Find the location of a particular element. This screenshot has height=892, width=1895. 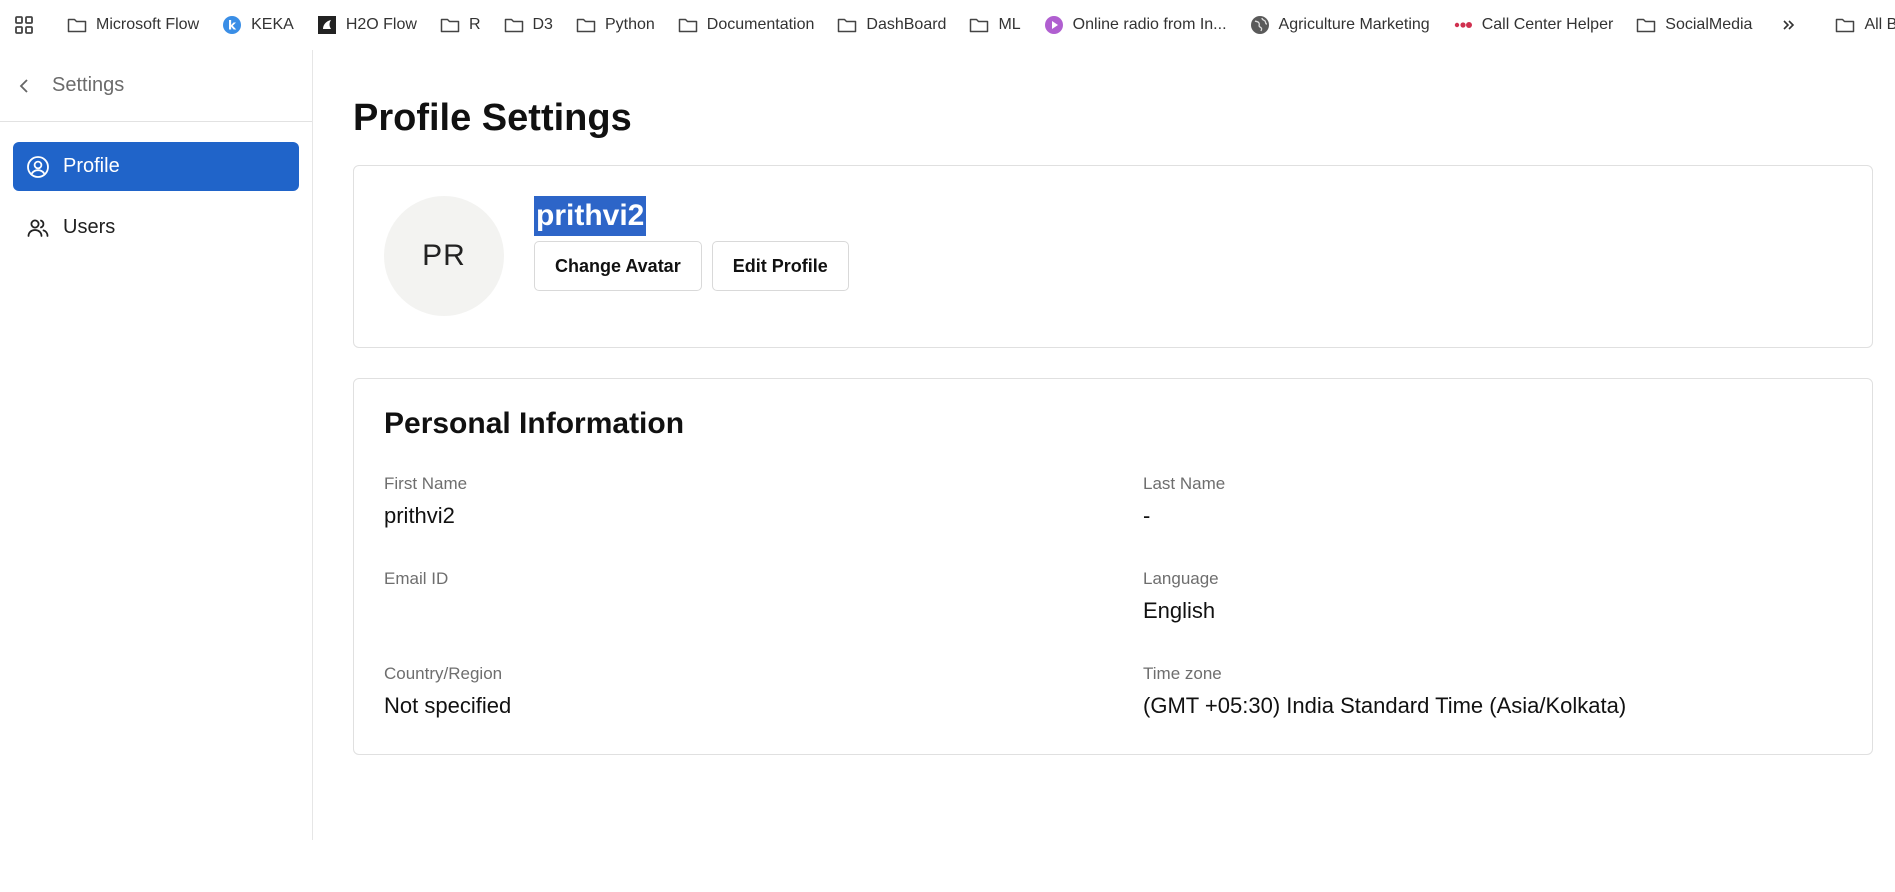

bookmark-label: D3 is located at coordinates (542, 24).